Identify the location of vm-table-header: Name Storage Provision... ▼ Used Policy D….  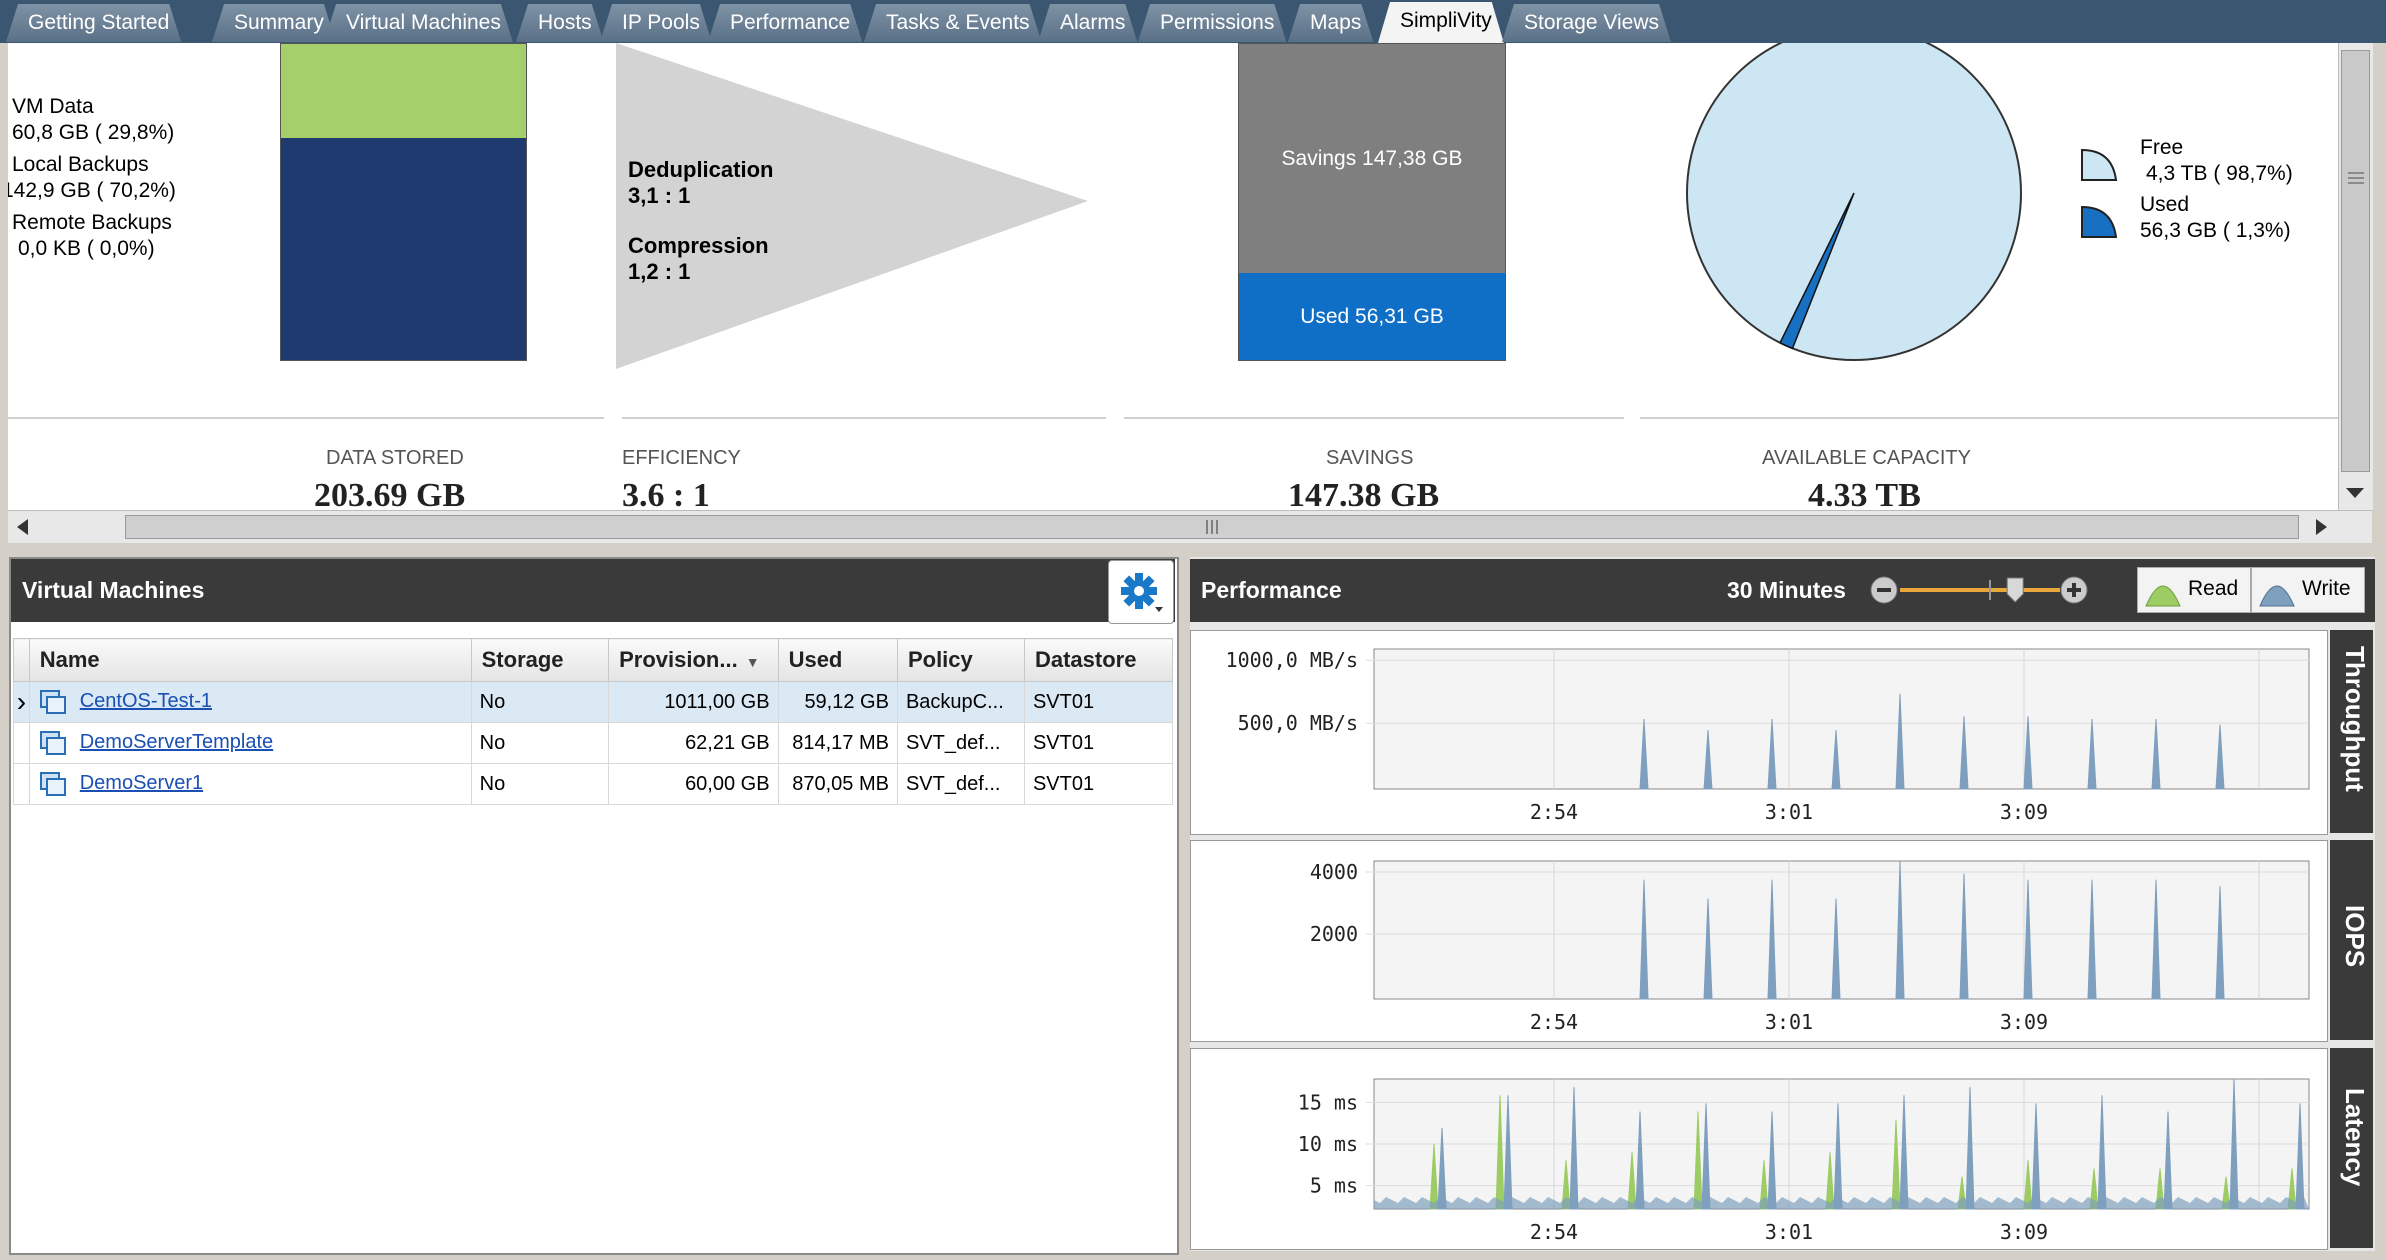
(593, 660).